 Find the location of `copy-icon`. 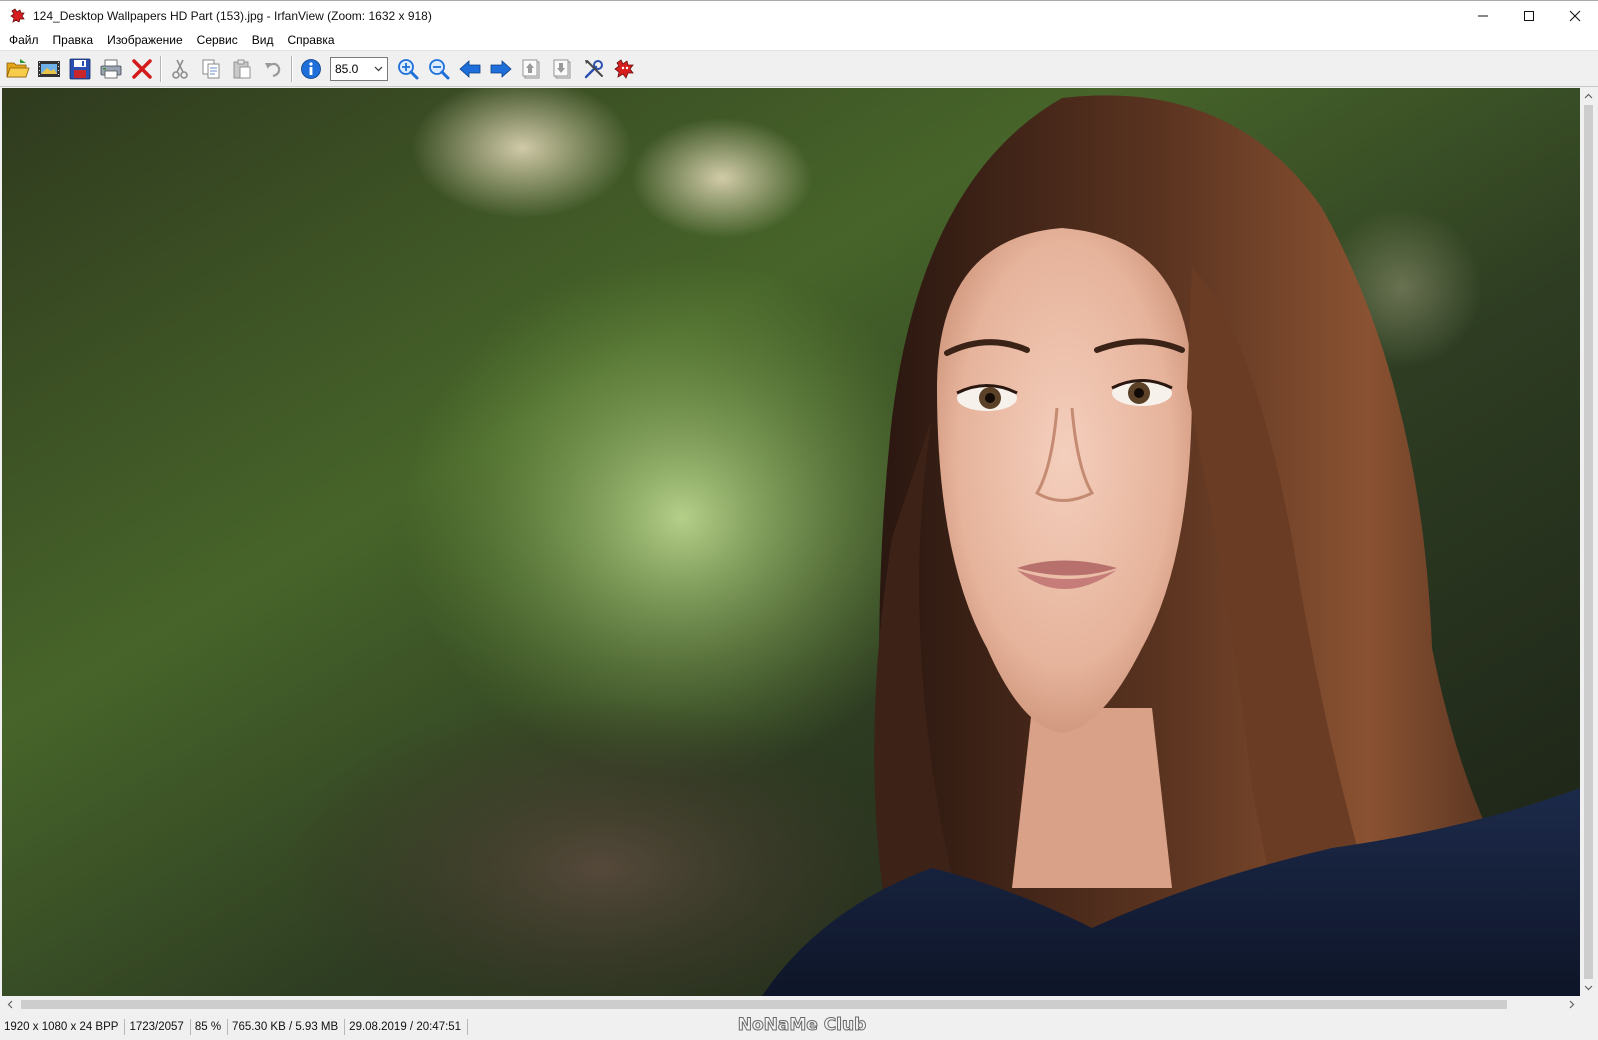

copy-icon is located at coordinates (210, 69).